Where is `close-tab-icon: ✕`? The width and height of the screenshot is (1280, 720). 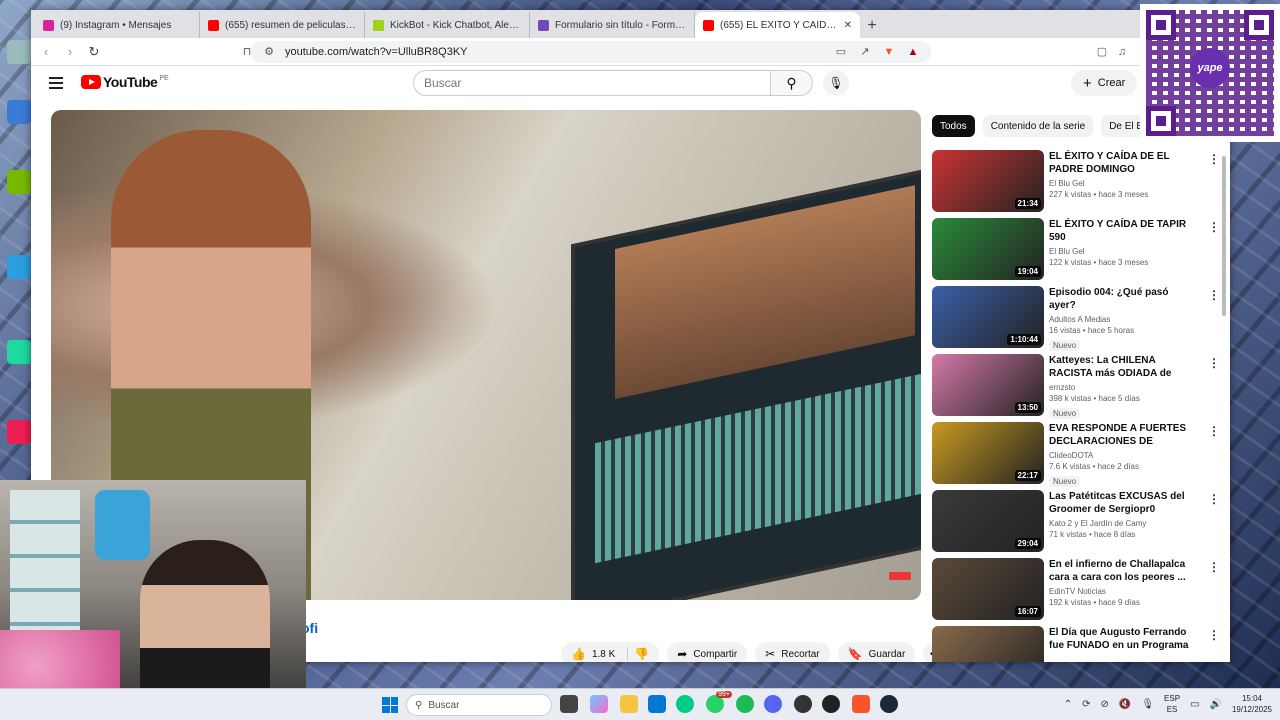 close-tab-icon: ✕ is located at coordinates (848, 25).